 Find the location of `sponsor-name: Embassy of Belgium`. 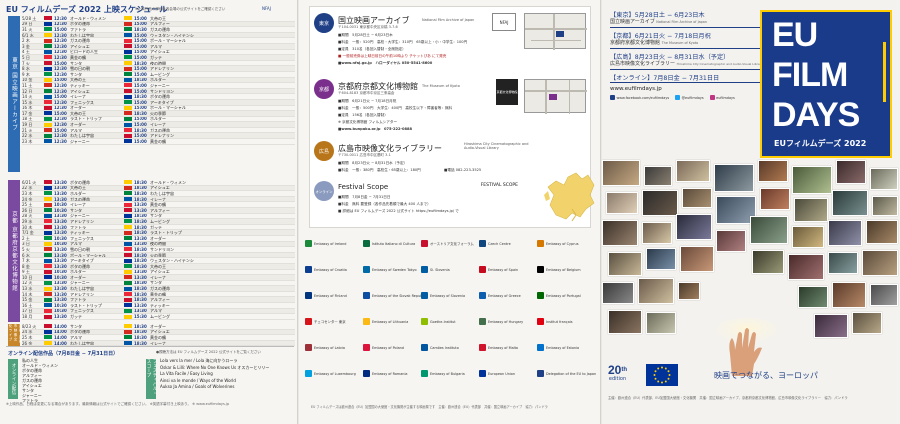

sponsor-name: Embassy of Belgium is located at coordinates (563, 269).